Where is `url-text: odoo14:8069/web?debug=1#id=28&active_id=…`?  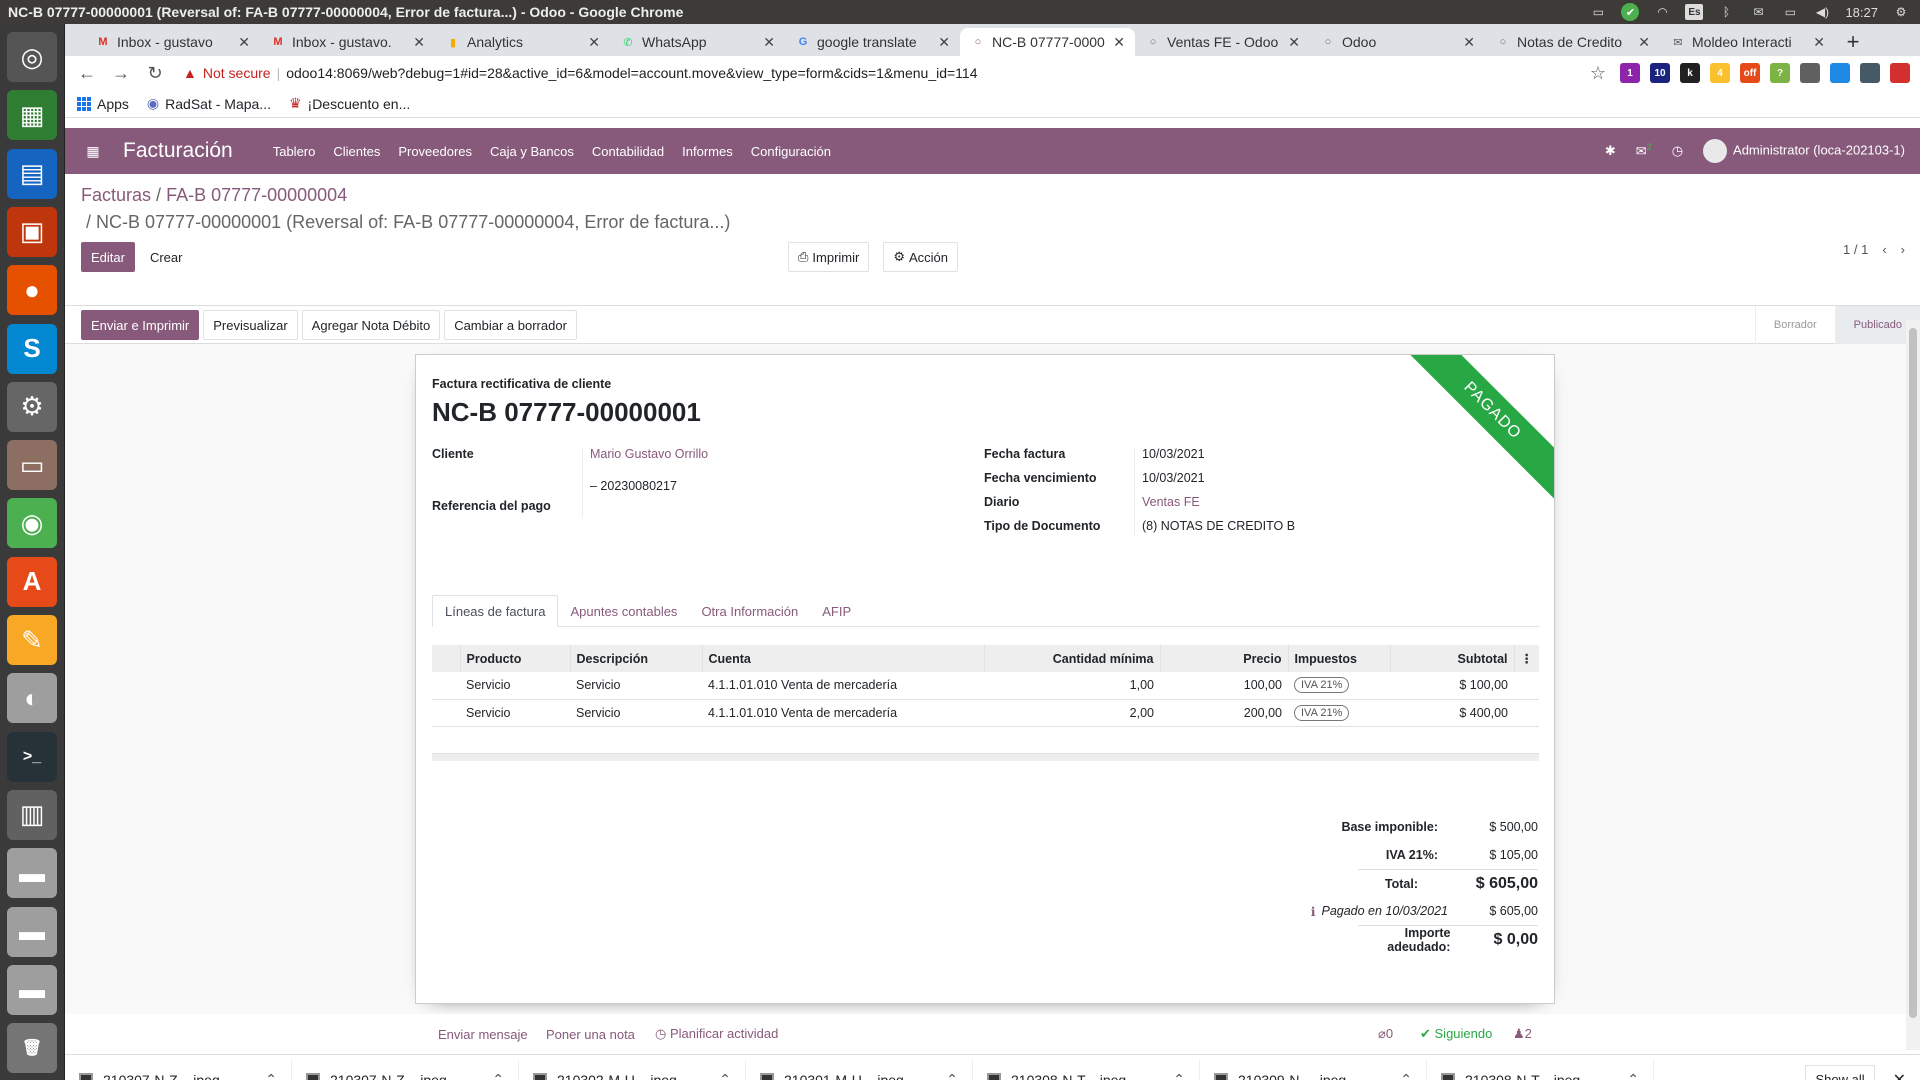
url-text: odoo14:8069/web?debug=1#id=28&active_id=… is located at coordinates (631, 73).